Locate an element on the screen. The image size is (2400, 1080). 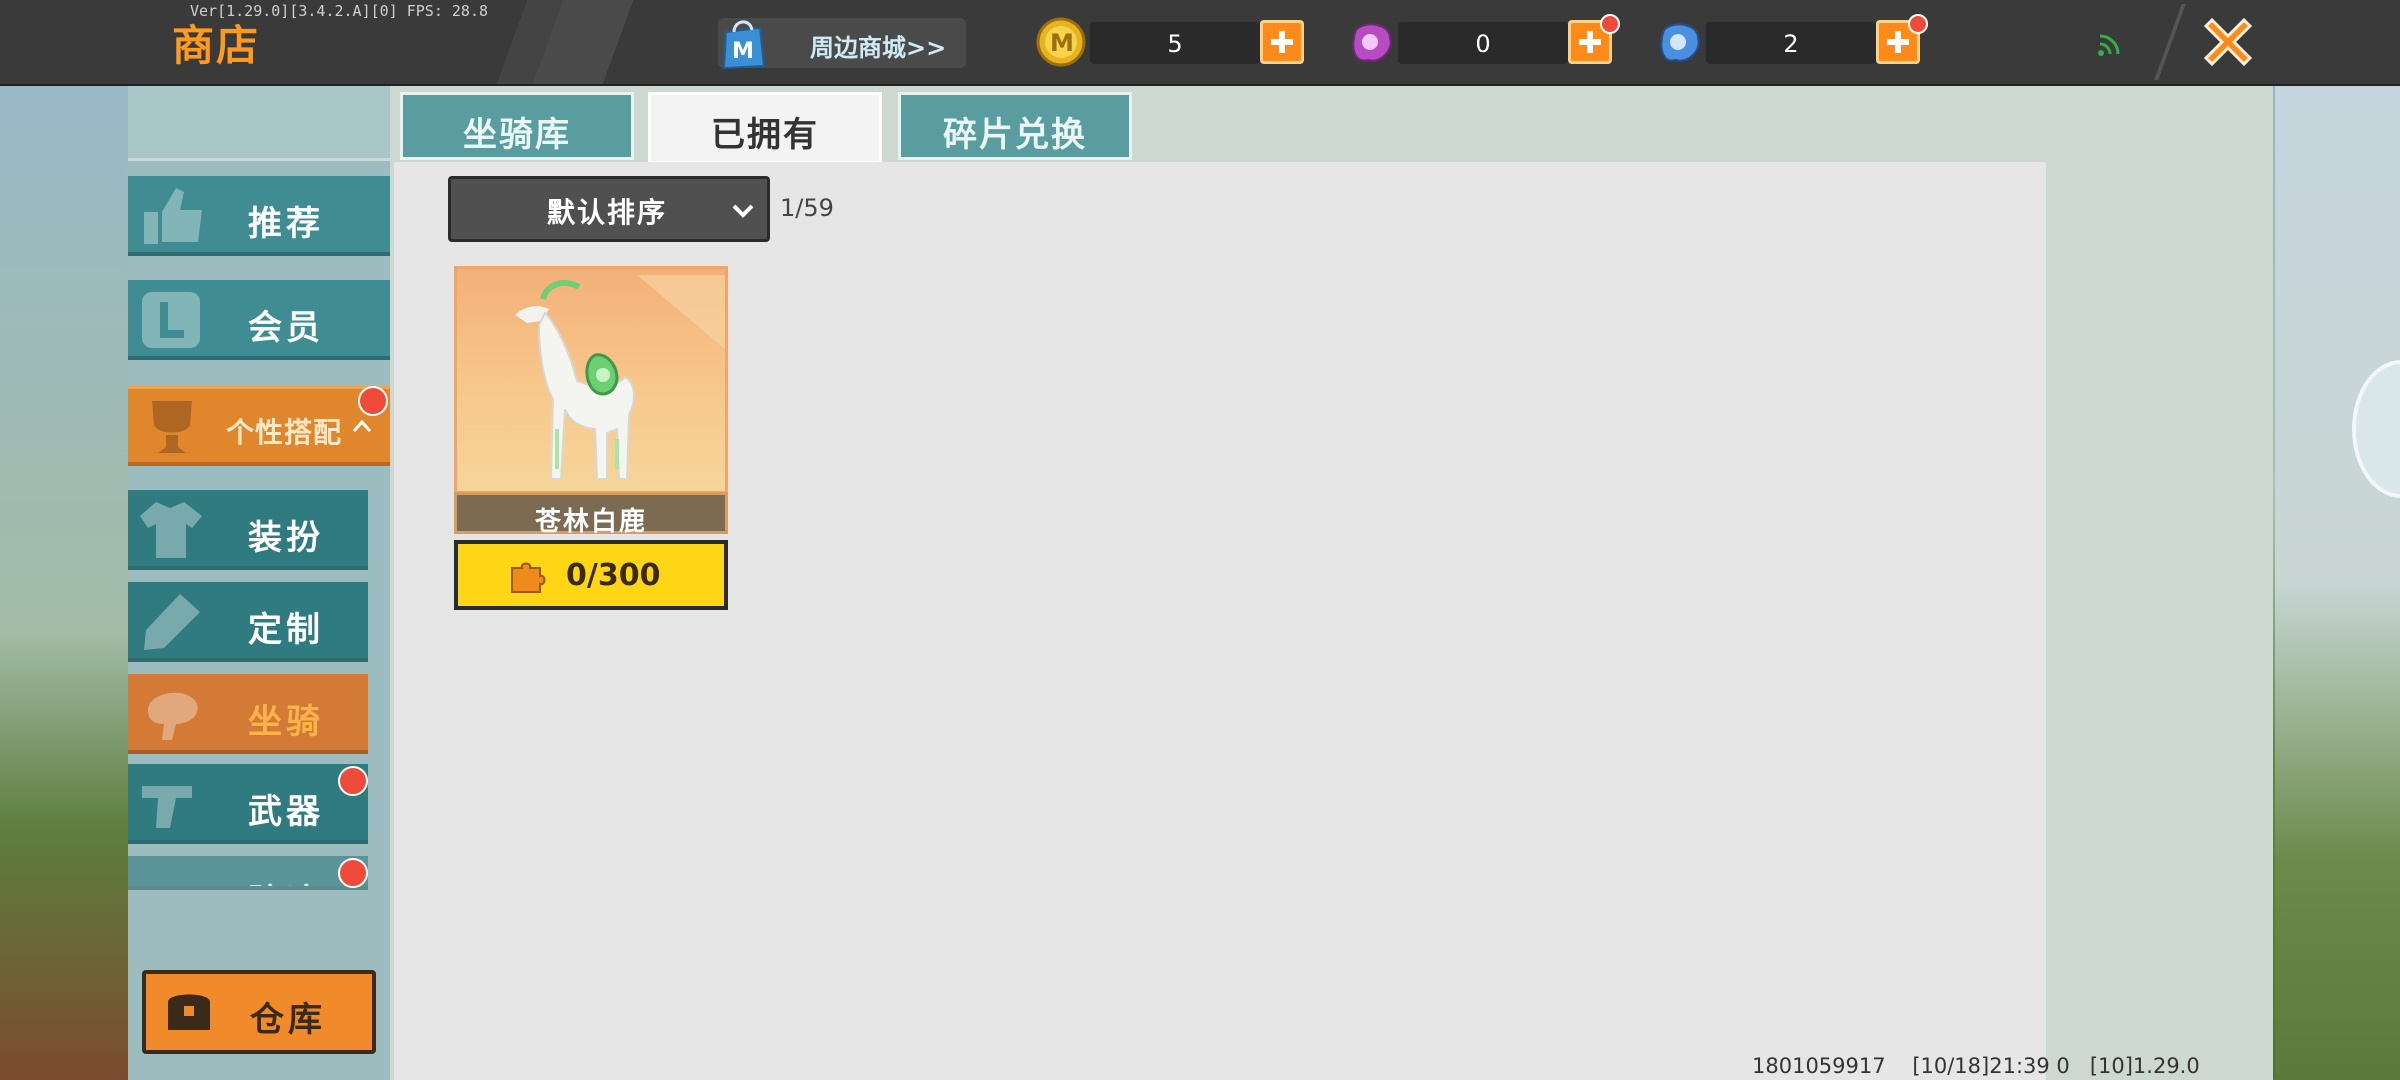
sidebar-item-outfit: 装扮 is located at coordinates (248, 530).